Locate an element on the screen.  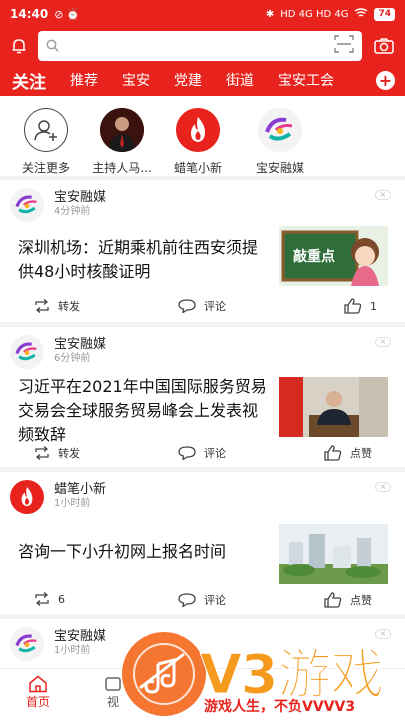
share-button: 6 is located at coordinates (49, 599).